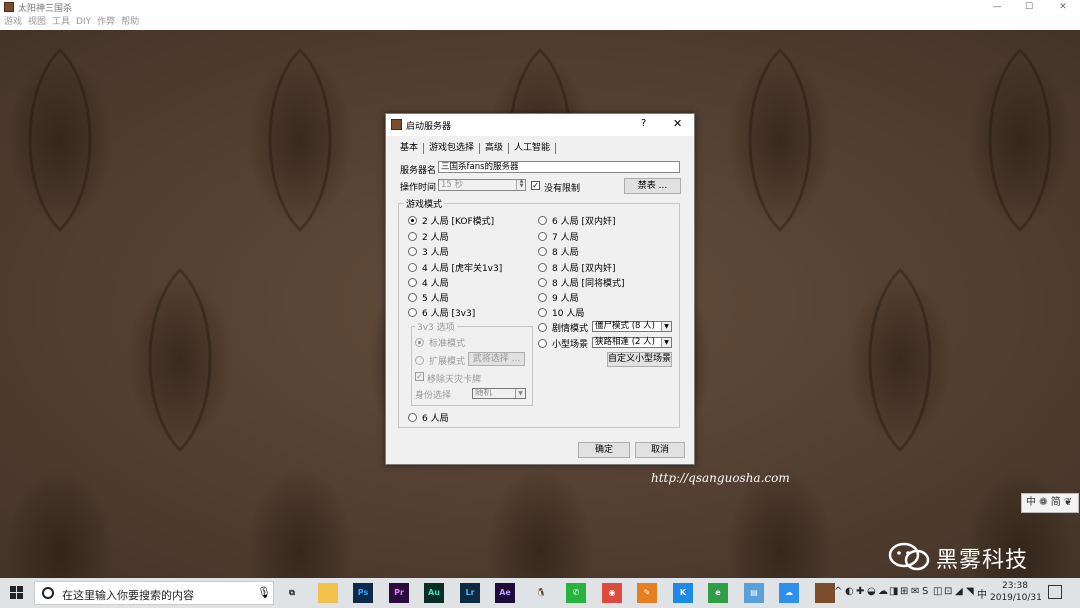 The width and height of the screenshot is (1080, 611). What do you see at coordinates (576, 220) in the screenshot?
I see `mode-radio: 6 人局 [双内奸]` at bounding box center [576, 220].